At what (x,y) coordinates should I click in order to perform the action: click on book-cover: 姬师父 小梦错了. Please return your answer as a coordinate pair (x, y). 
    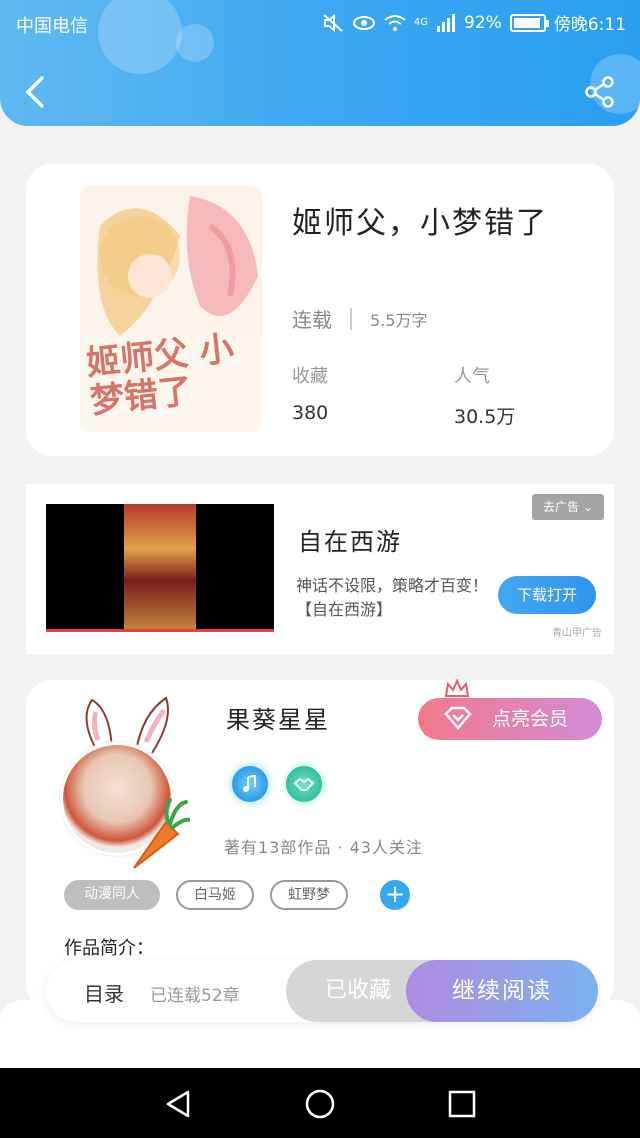
    Looking at the image, I should click on (171, 309).